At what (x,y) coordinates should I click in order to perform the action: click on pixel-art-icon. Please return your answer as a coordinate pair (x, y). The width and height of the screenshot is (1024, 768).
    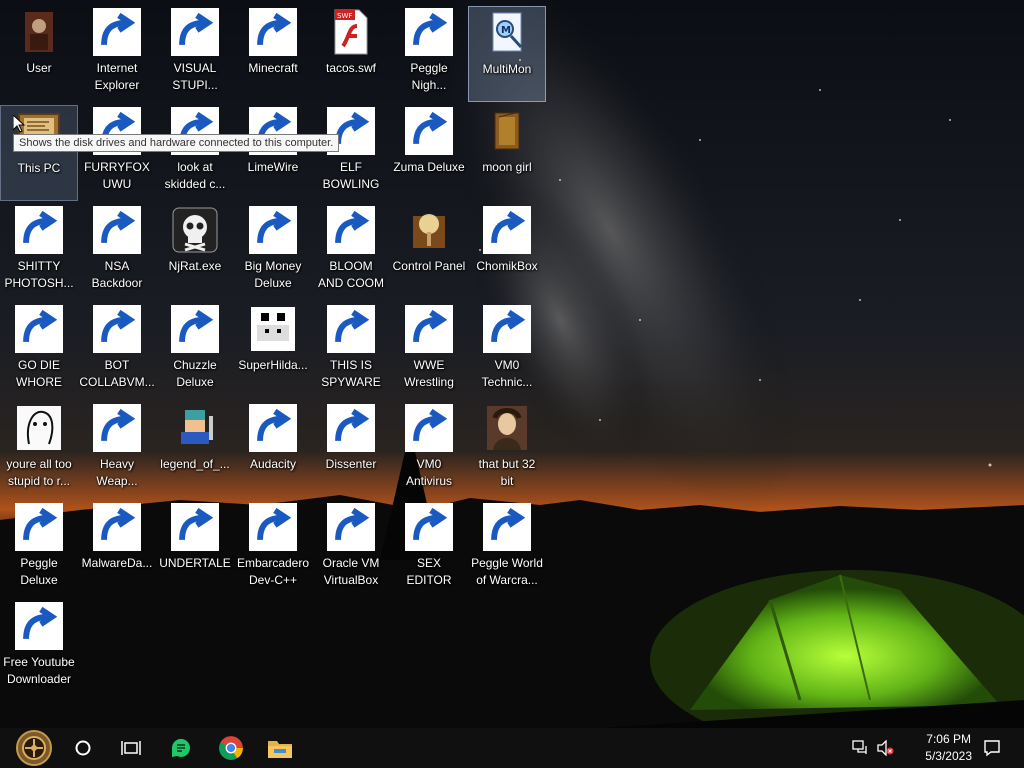
    Looking at the image, I should click on (273, 329).